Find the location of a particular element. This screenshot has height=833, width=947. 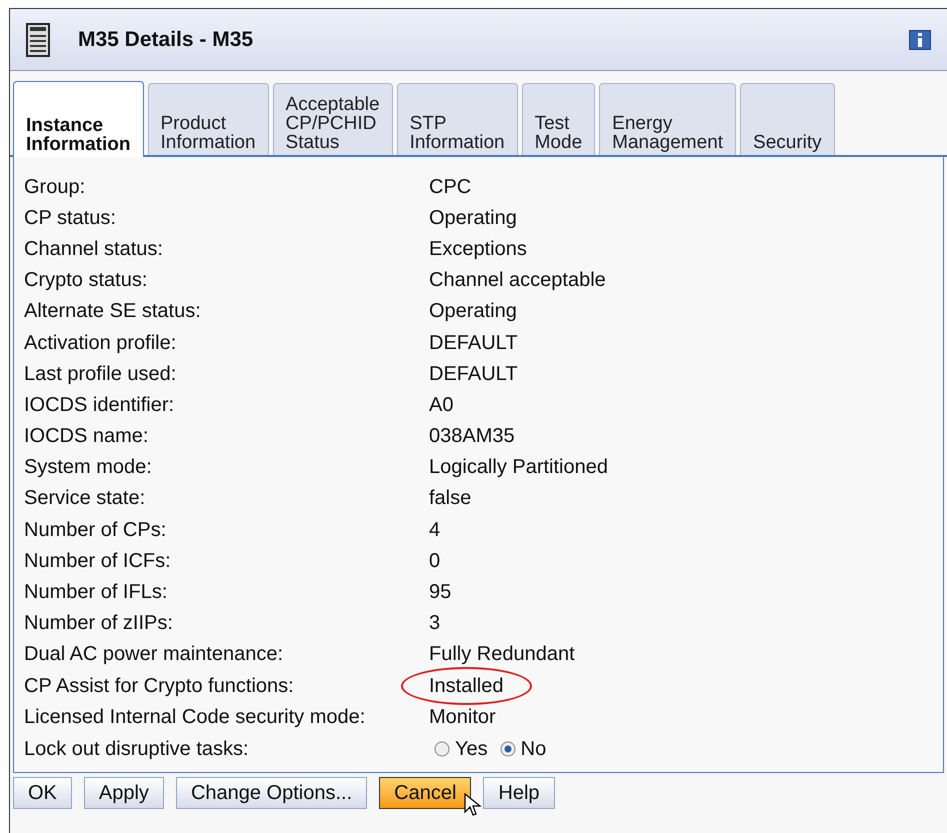

field-value: Installed is located at coordinates (466, 685).